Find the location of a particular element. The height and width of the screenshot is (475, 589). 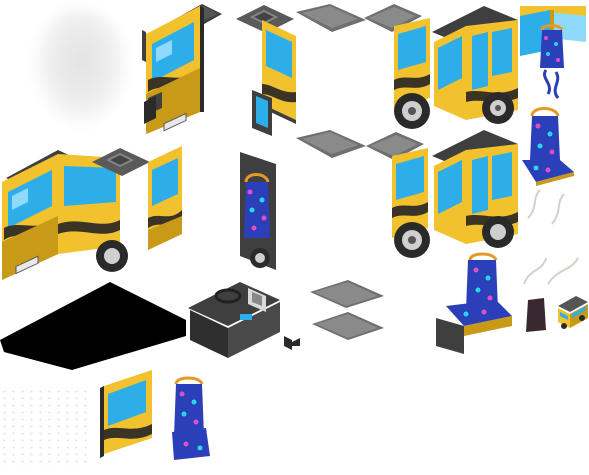

bus-mini-icon-sprite is located at coordinates (556, 314).